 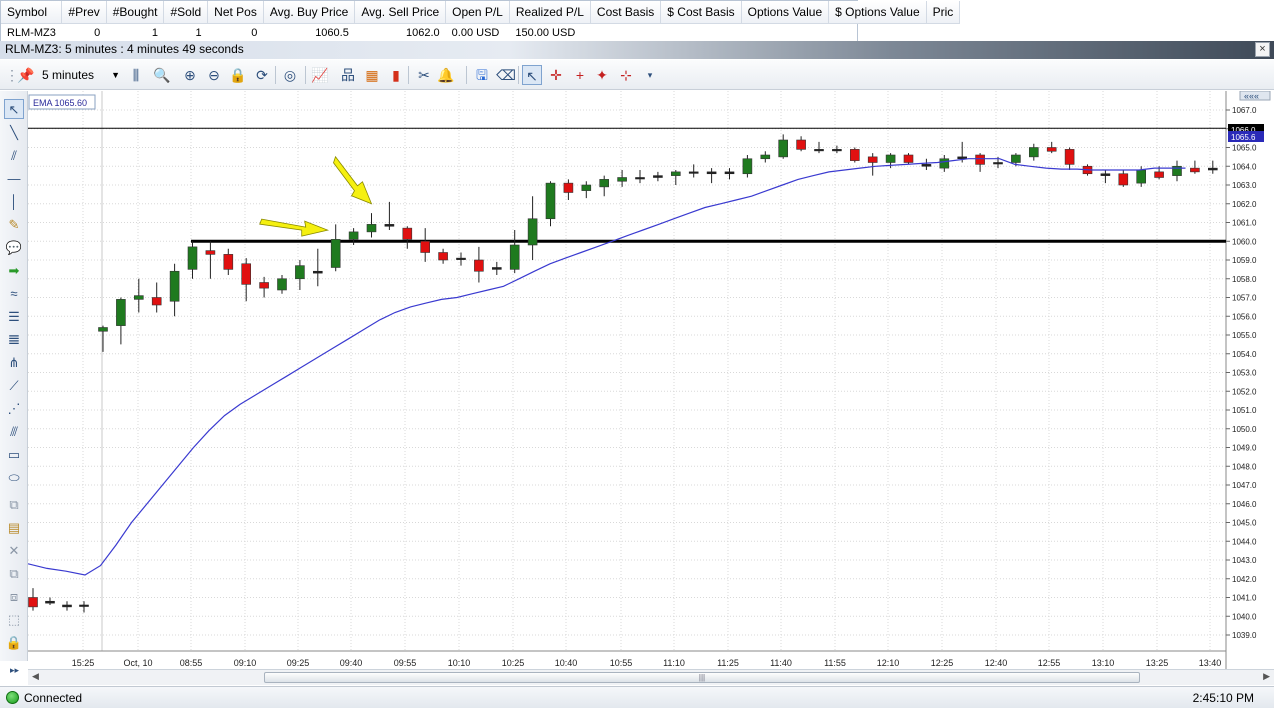 I want to click on parallel-lines-icon: ⫽, so click(x=14, y=156).